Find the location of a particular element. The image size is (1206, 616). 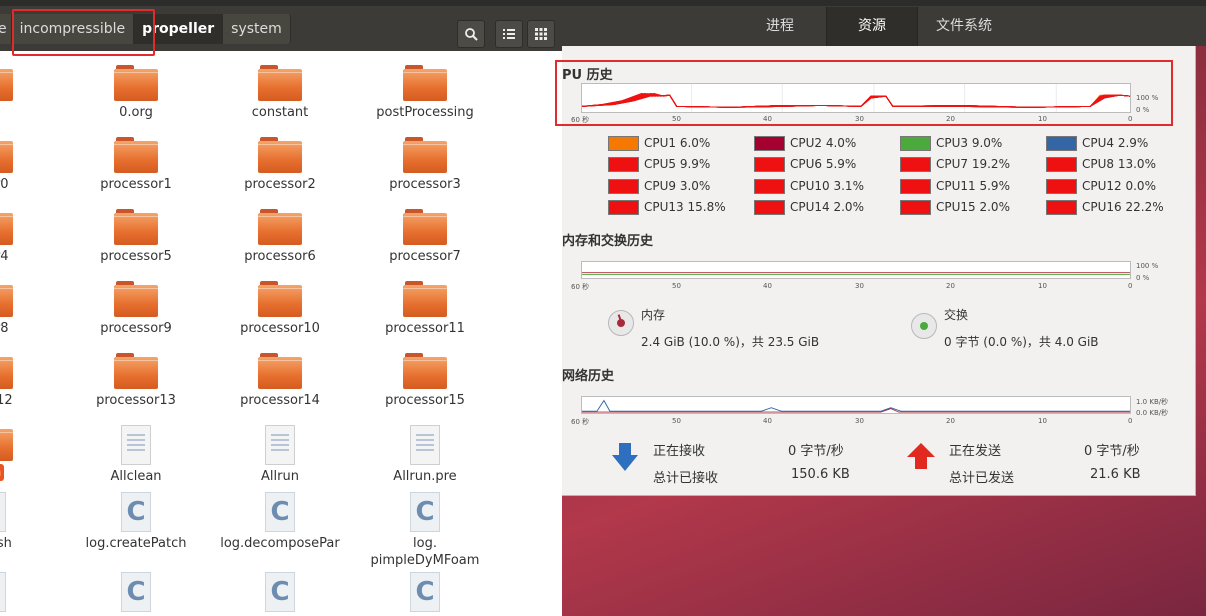

grid-view-icon is located at coordinates (541, 34).